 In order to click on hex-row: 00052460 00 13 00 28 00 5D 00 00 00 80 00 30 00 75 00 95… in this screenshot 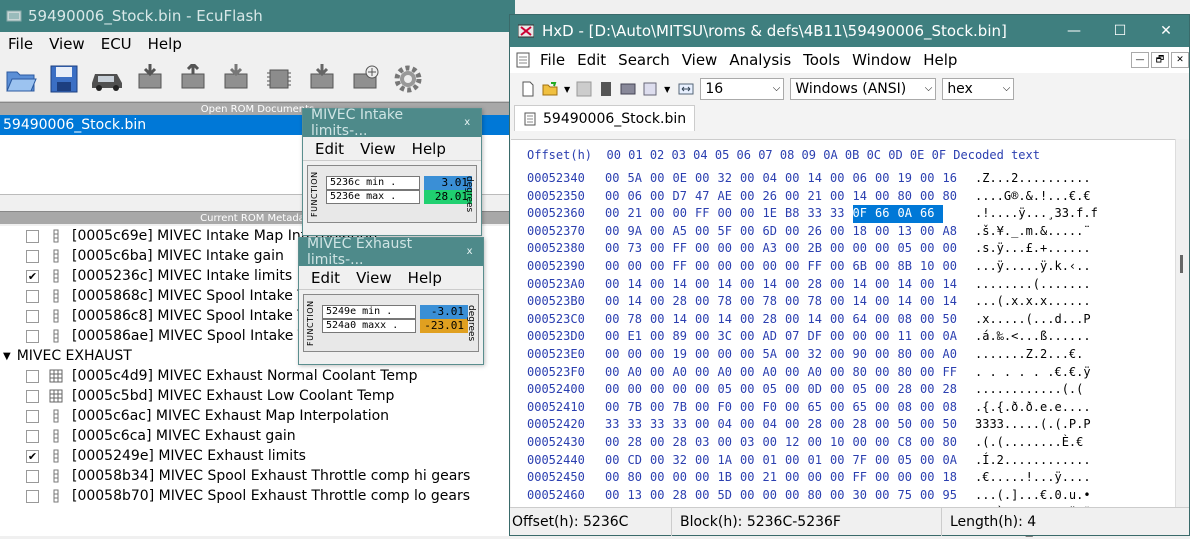, I will do `click(831, 496)`.